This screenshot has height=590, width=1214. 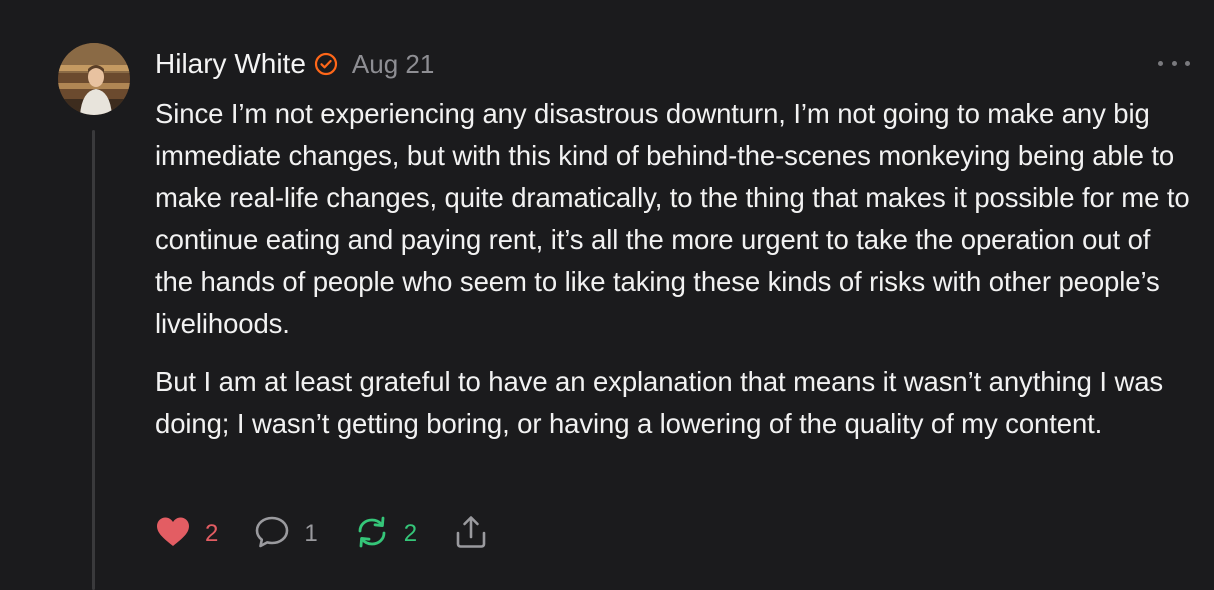 I want to click on post-header: Hilary White Aug 21, so click(x=294, y=64).